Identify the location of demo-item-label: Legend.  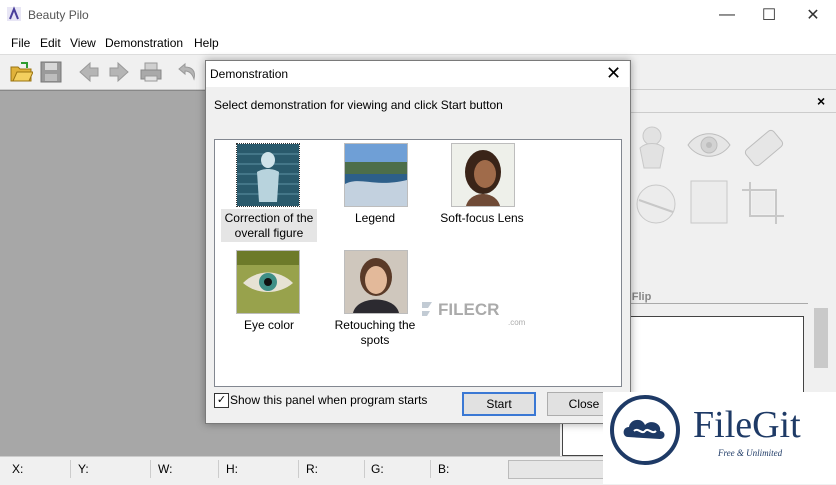
(375, 218).